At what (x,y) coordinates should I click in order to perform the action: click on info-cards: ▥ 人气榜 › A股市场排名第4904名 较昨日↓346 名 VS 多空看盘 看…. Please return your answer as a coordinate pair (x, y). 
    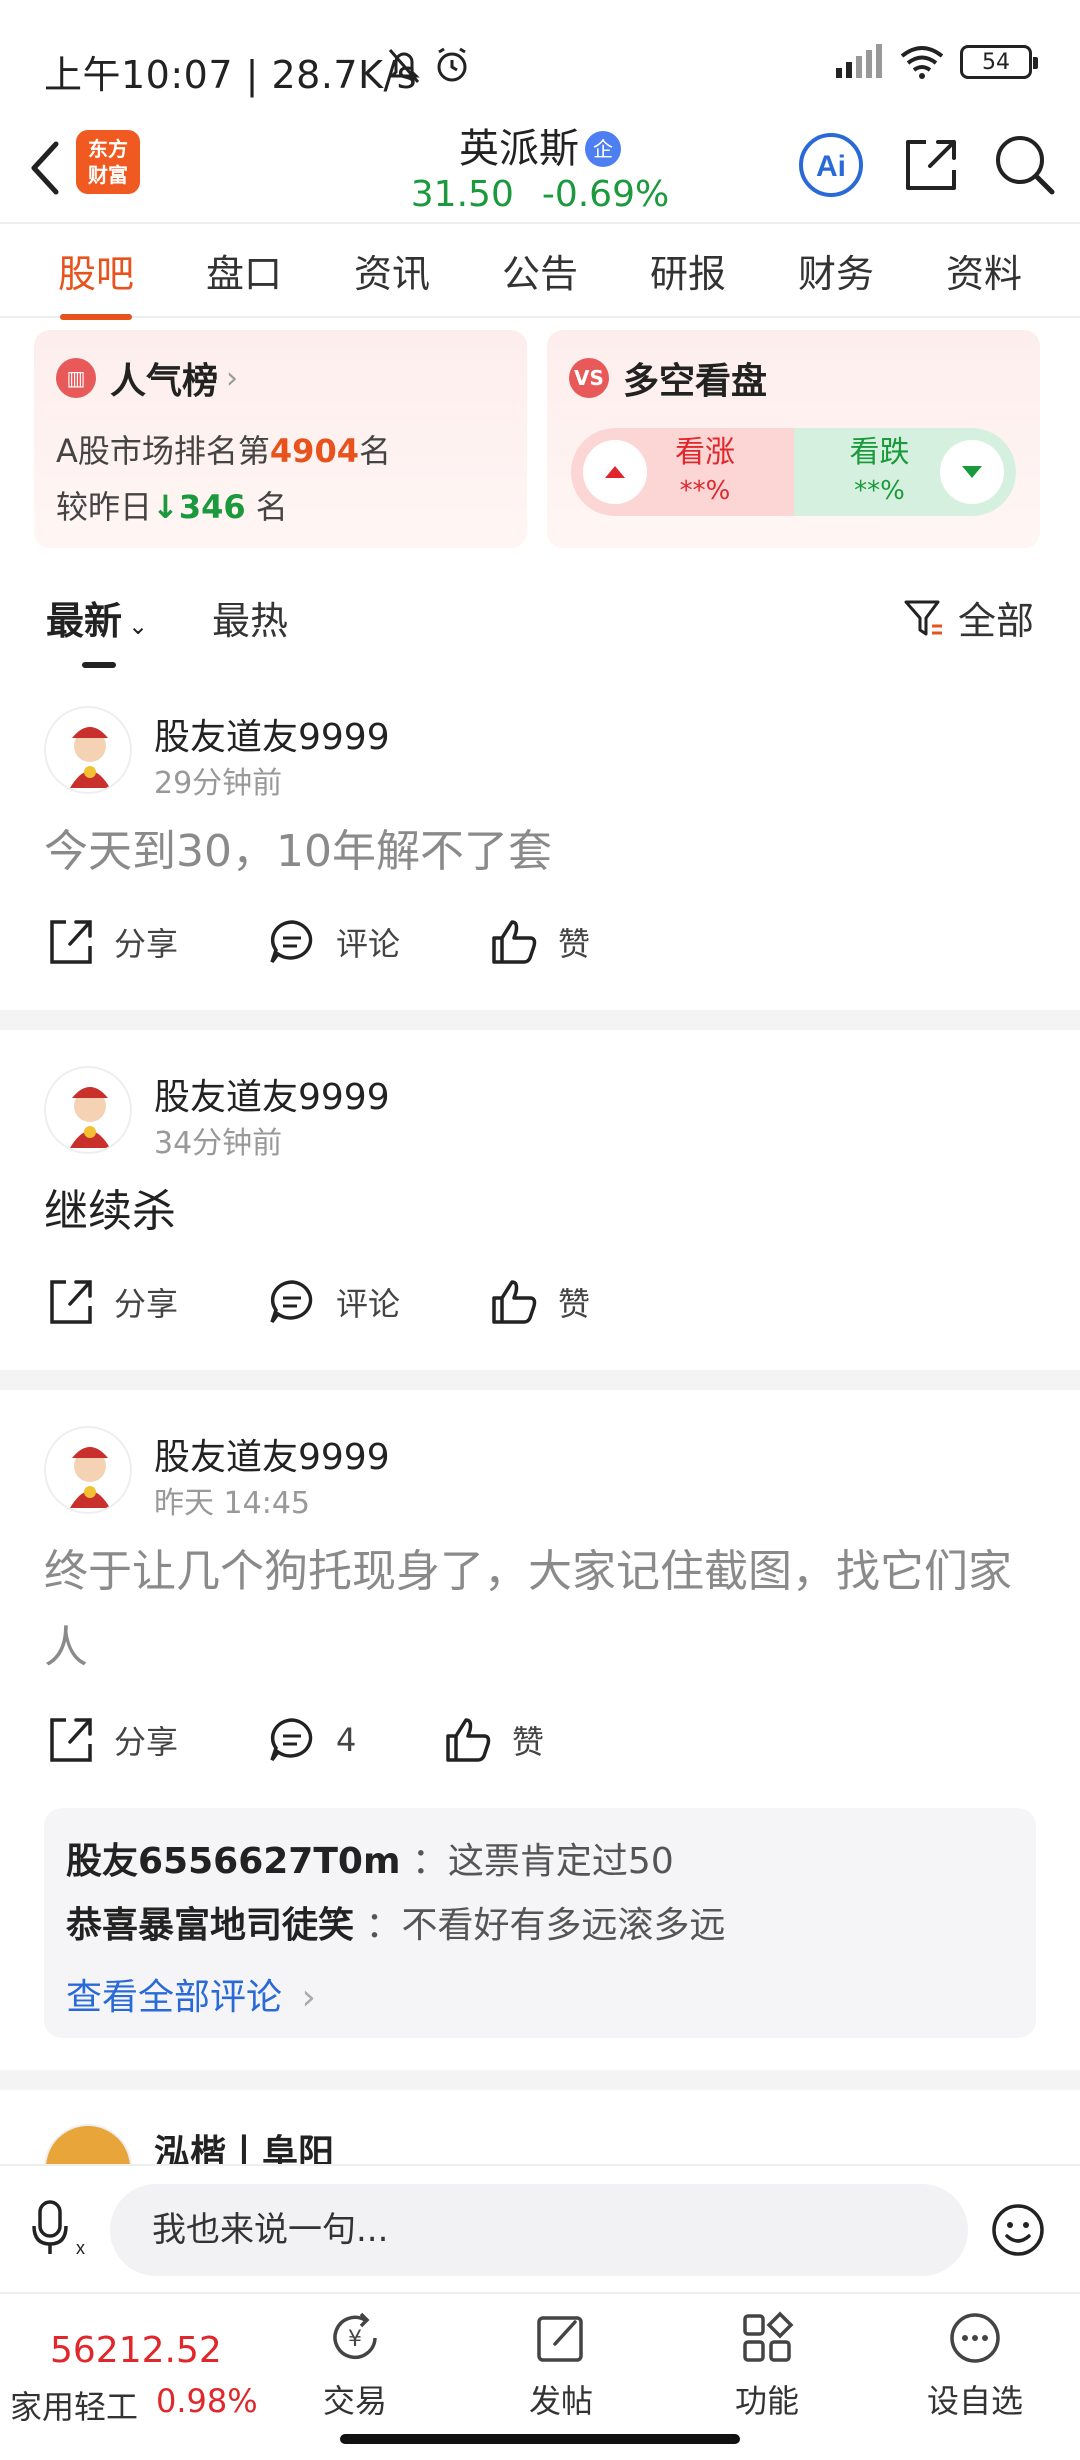
    Looking at the image, I should click on (537, 439).